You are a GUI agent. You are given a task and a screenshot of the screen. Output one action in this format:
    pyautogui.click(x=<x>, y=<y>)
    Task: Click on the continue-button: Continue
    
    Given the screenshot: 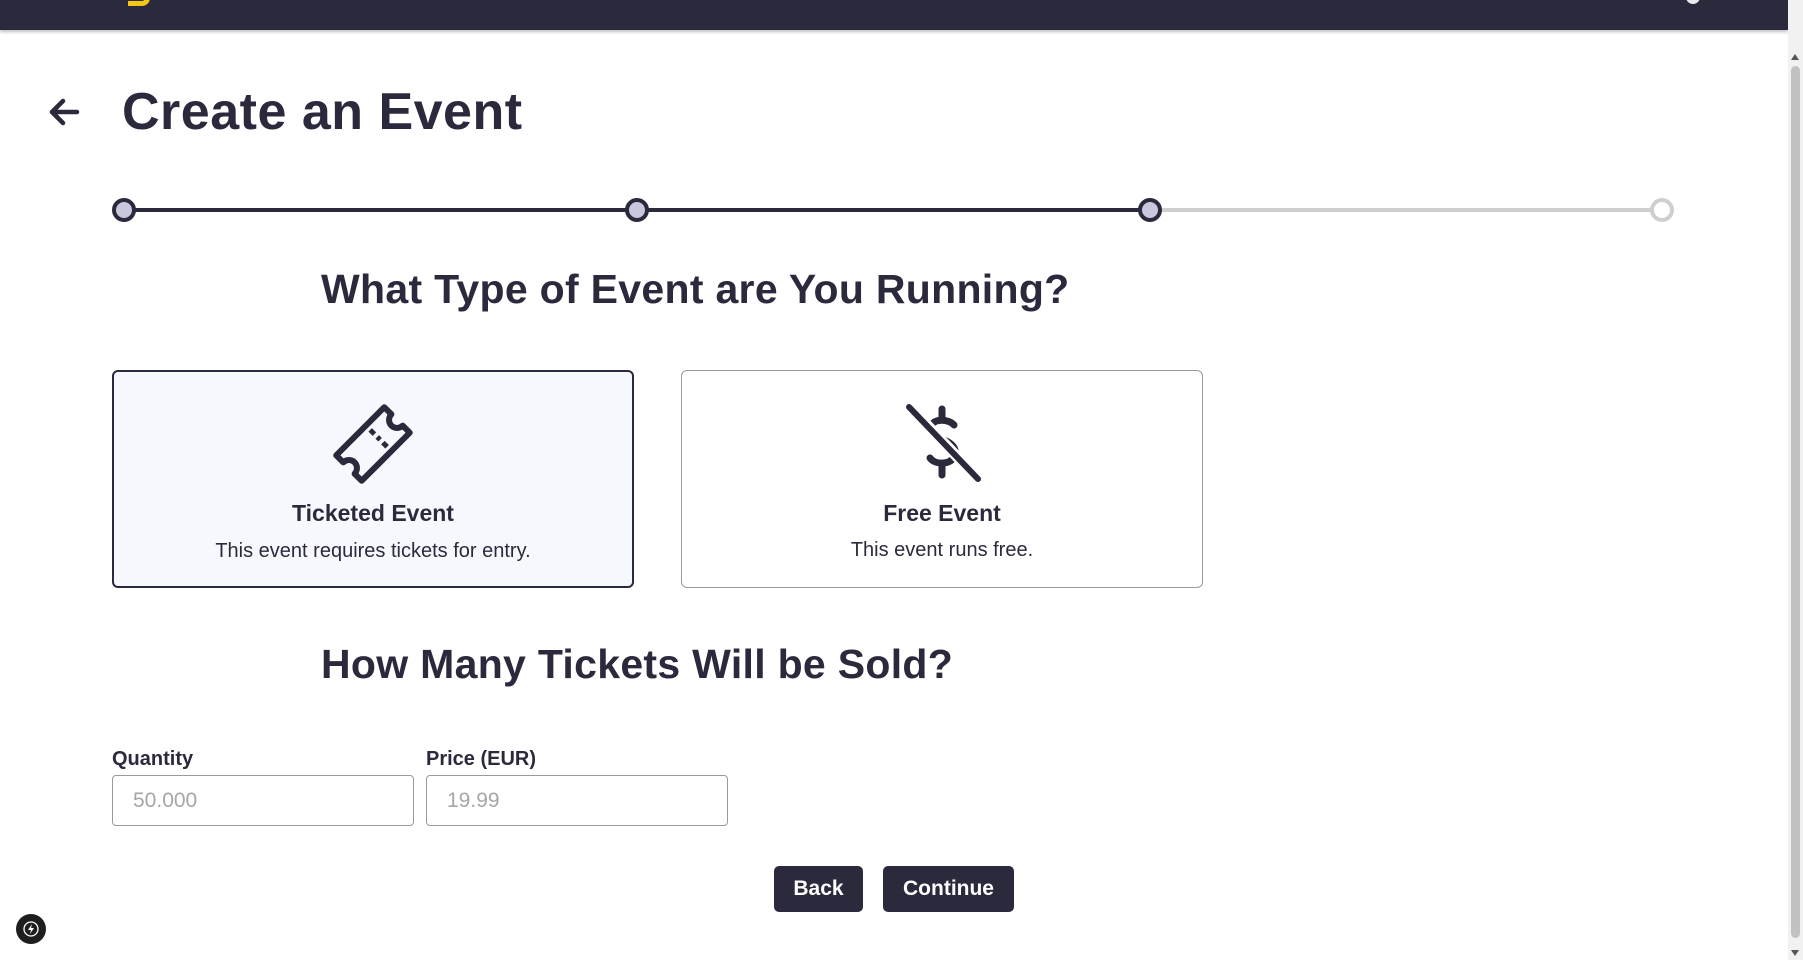 What is the action you would take?
    pyautogui.click(x=948, y=889)
    